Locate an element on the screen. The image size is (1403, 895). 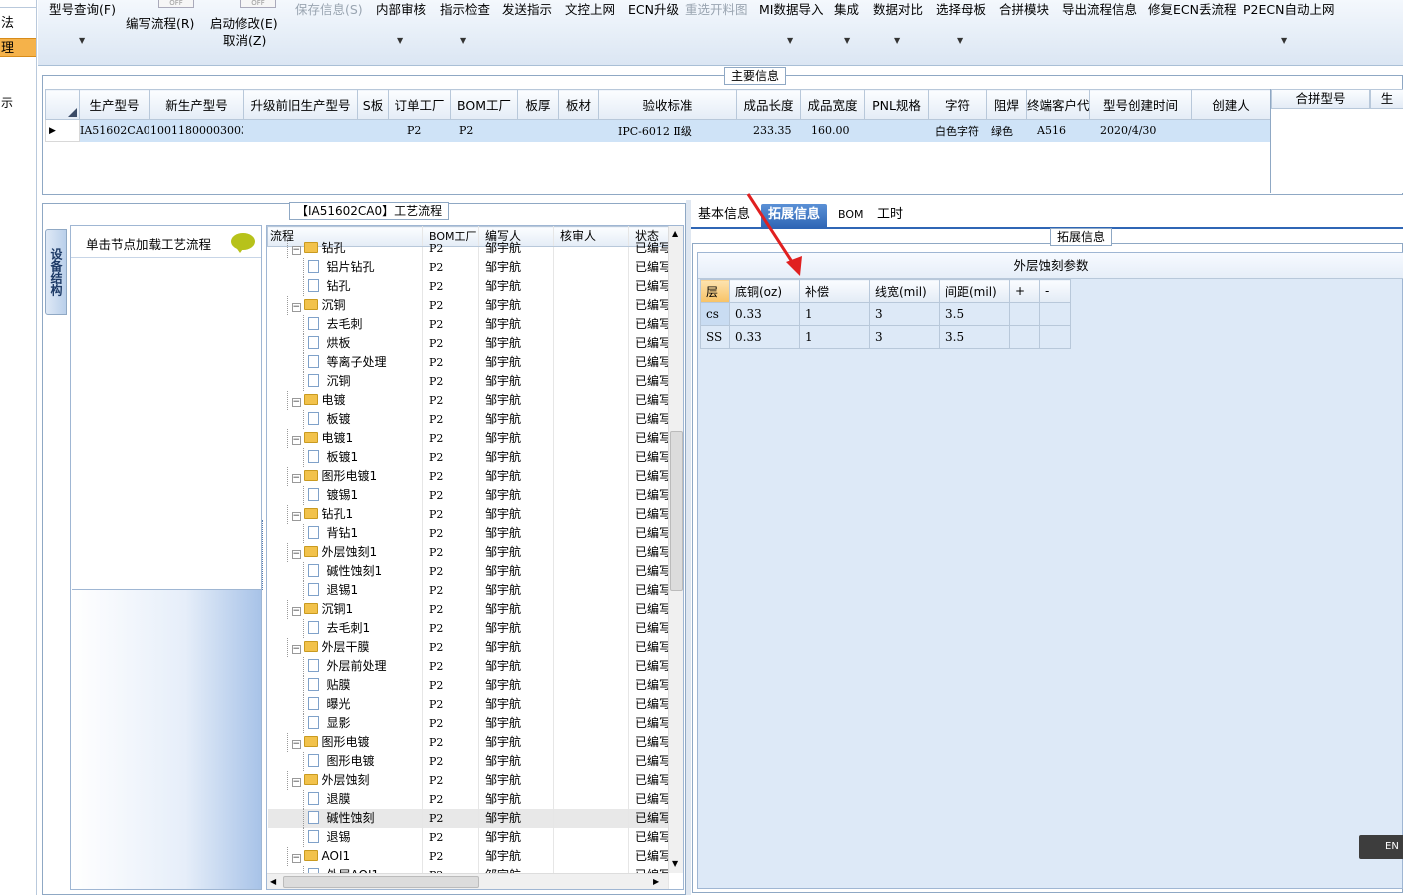
col-header: 板厚 is located at coordinates (538, 104).